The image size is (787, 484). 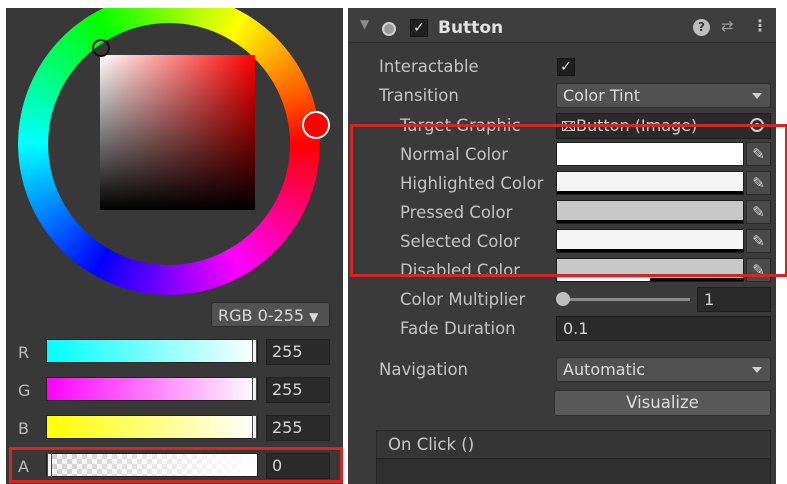 I want to click on transition-value: Color Tint, so click(x=601, y=95).